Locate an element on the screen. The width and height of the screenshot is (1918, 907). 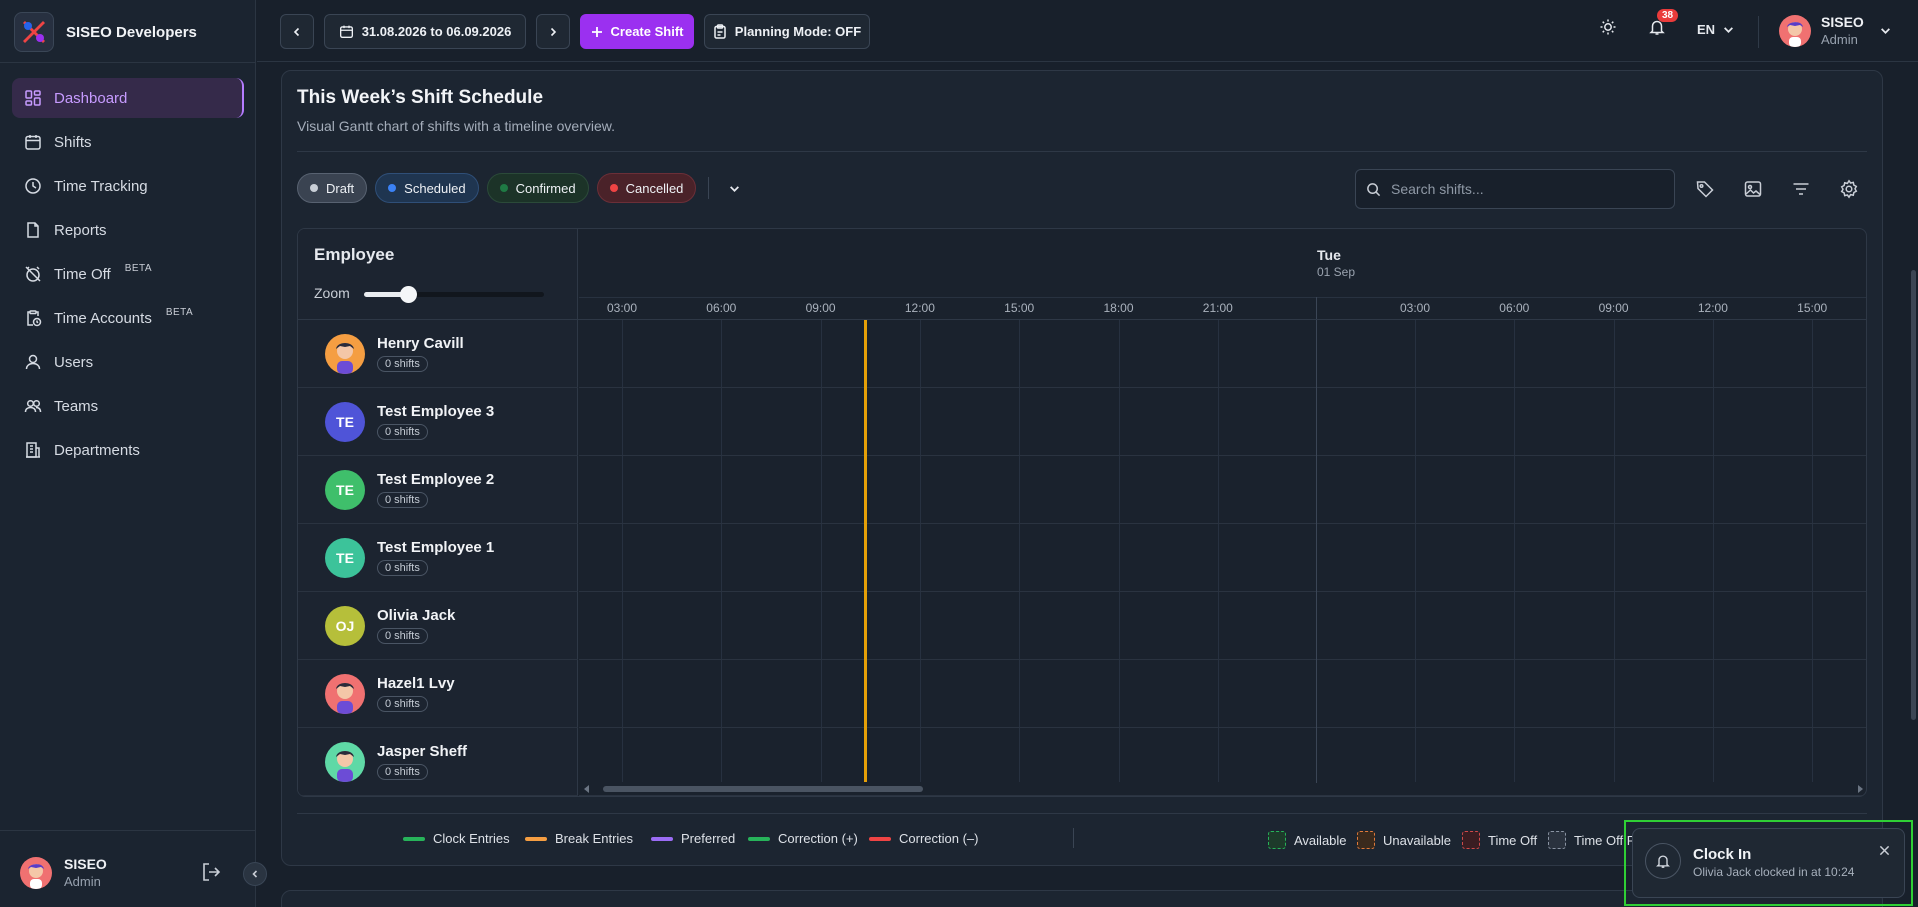
employee-name: Test Employee 2 is located at coordinates (436, 479).